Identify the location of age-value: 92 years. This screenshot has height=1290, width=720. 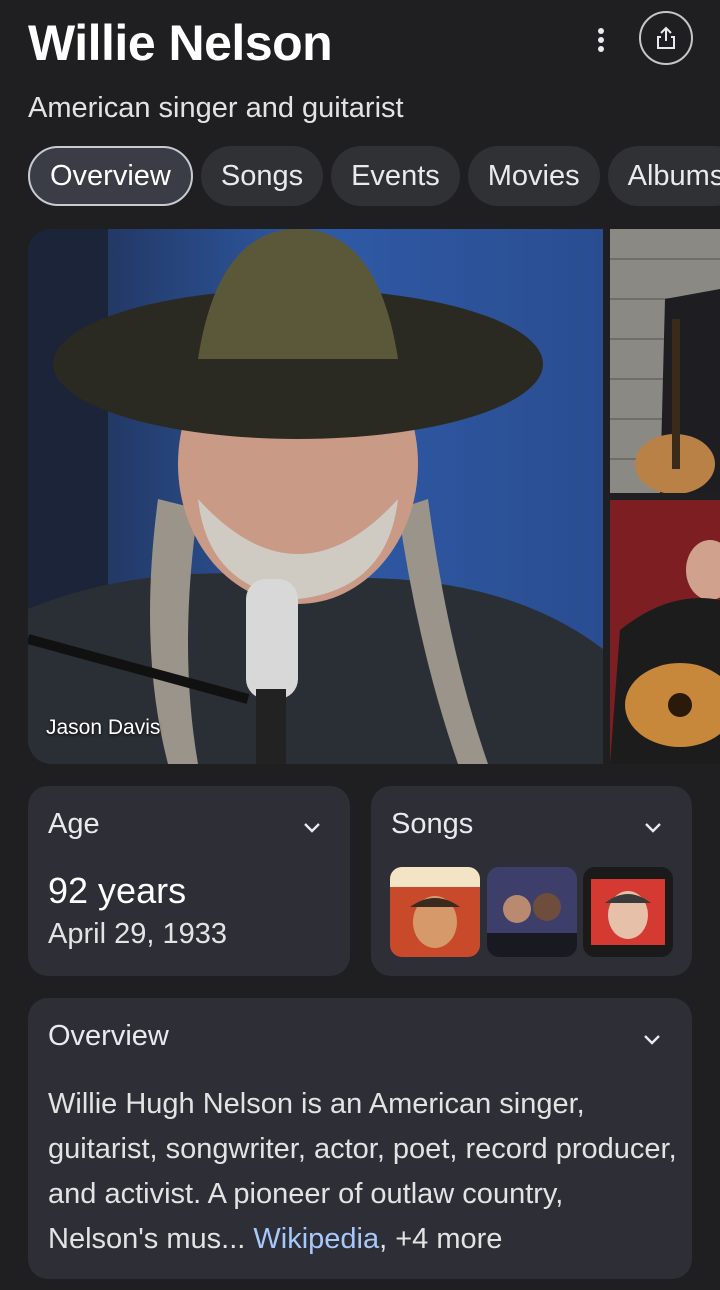
(117, 890).